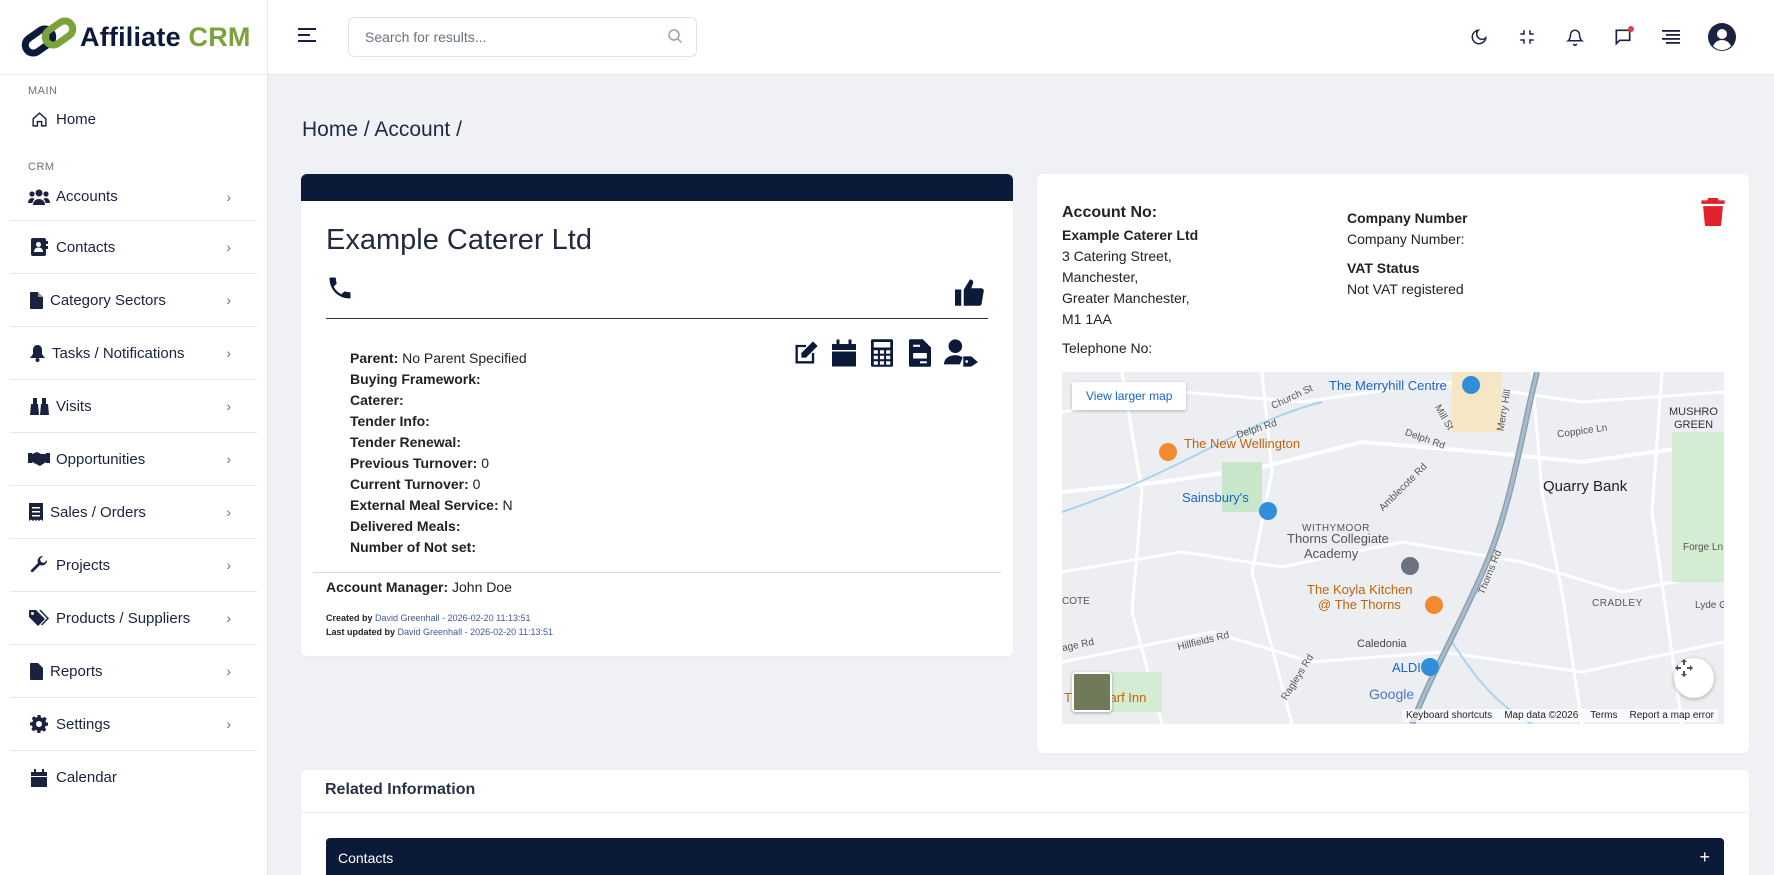 This screenshot has width=1774, height=875. Describe the element at coordinates (41, 167) in the screenshot. I see `sidebar-section-crm: CRM` at that location.